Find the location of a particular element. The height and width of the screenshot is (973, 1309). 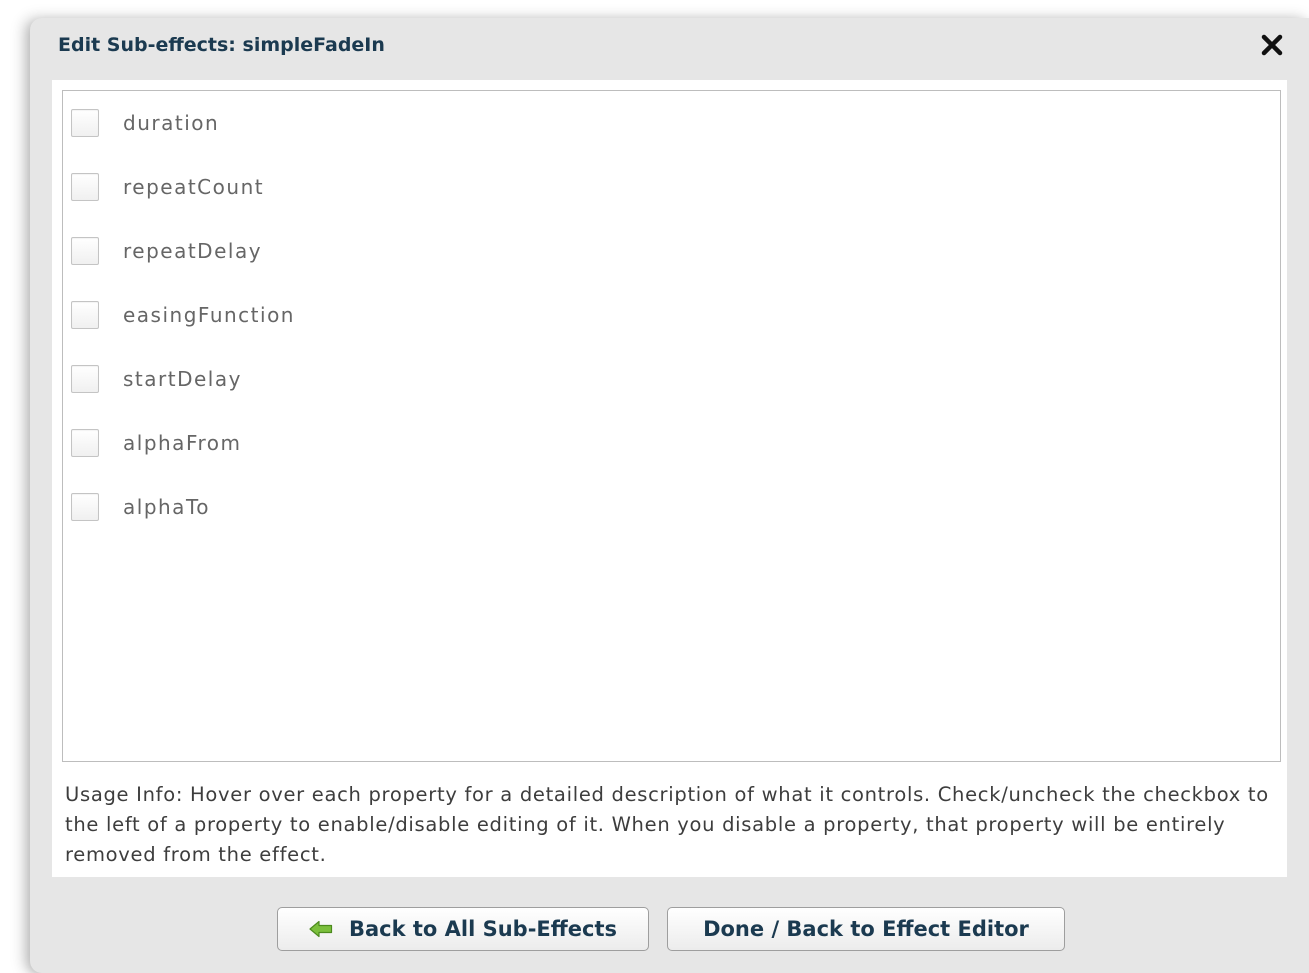

repeatcount-checkbox is located at coordinates (85, 187).